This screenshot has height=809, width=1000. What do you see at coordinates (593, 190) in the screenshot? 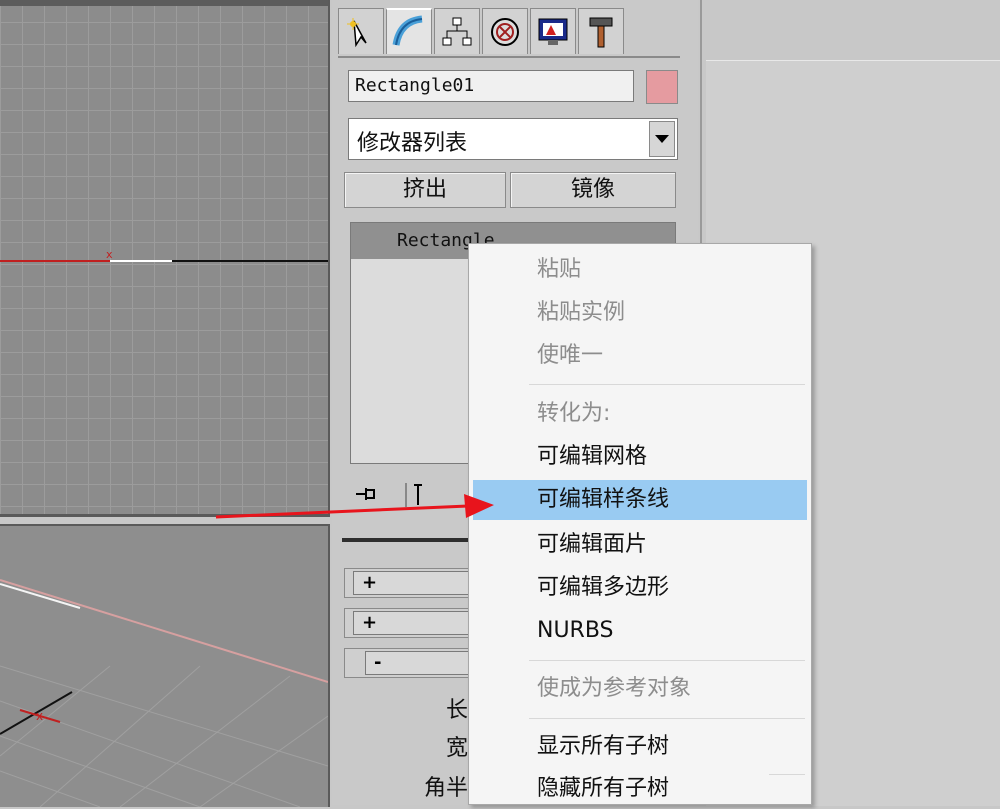
I see `mirror-button: 镜像` at bounding box center [593, 190].